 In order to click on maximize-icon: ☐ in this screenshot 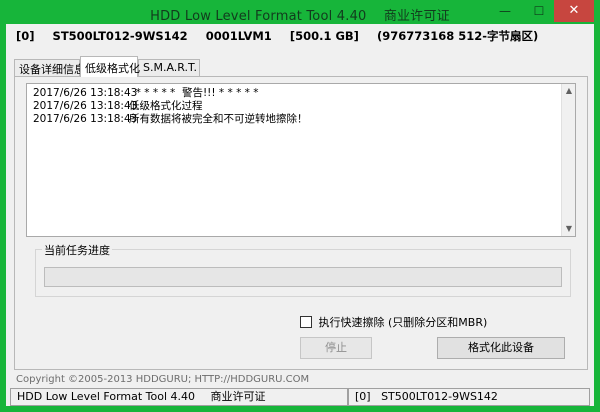, I will do `click(539, 11)`.